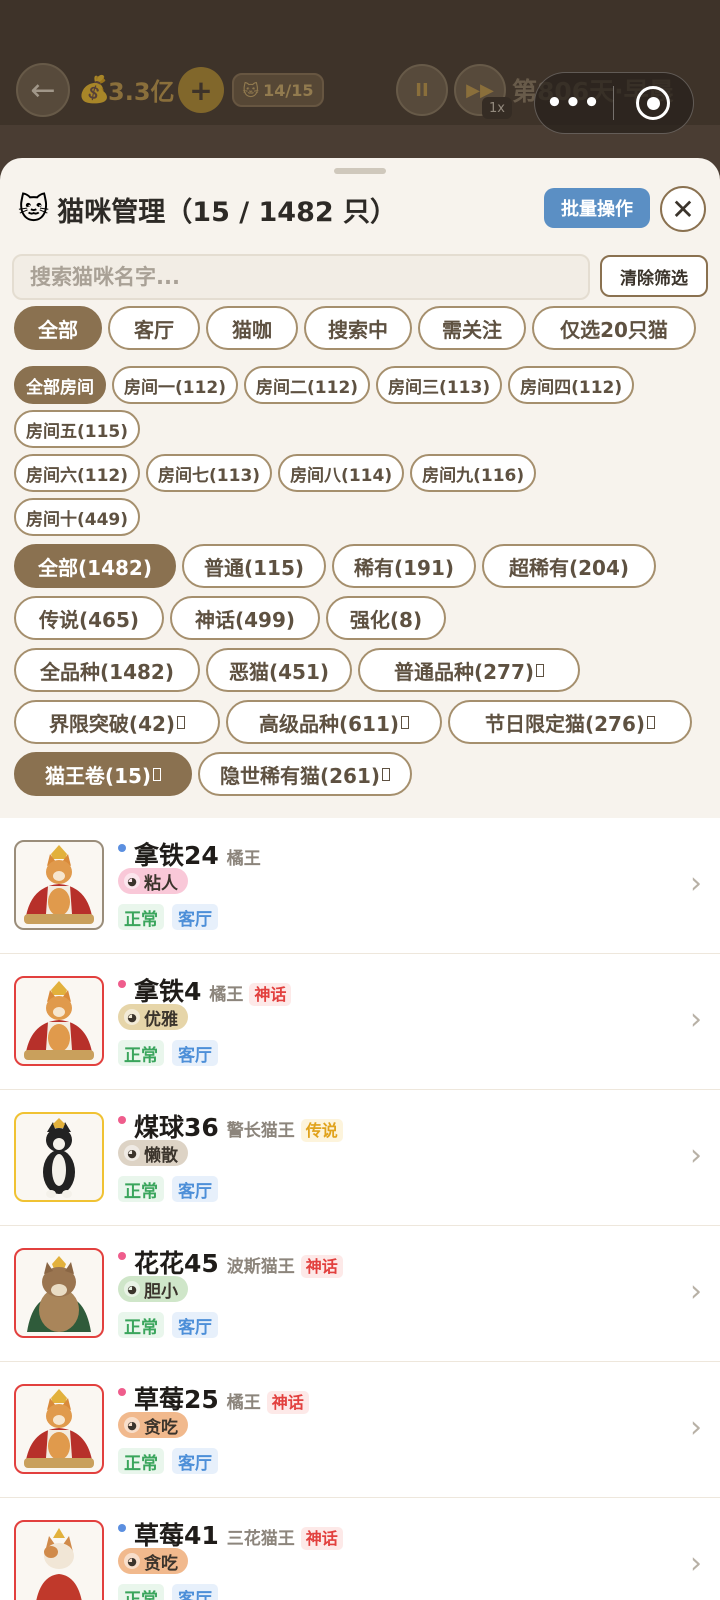 This screenshot has width=720, height=1600. What do you see at coordinates (103, 774) in the screenshot?
I see `breed-chip-king-scroll: 猫王卷(15)` at bounding box center [103, 774].